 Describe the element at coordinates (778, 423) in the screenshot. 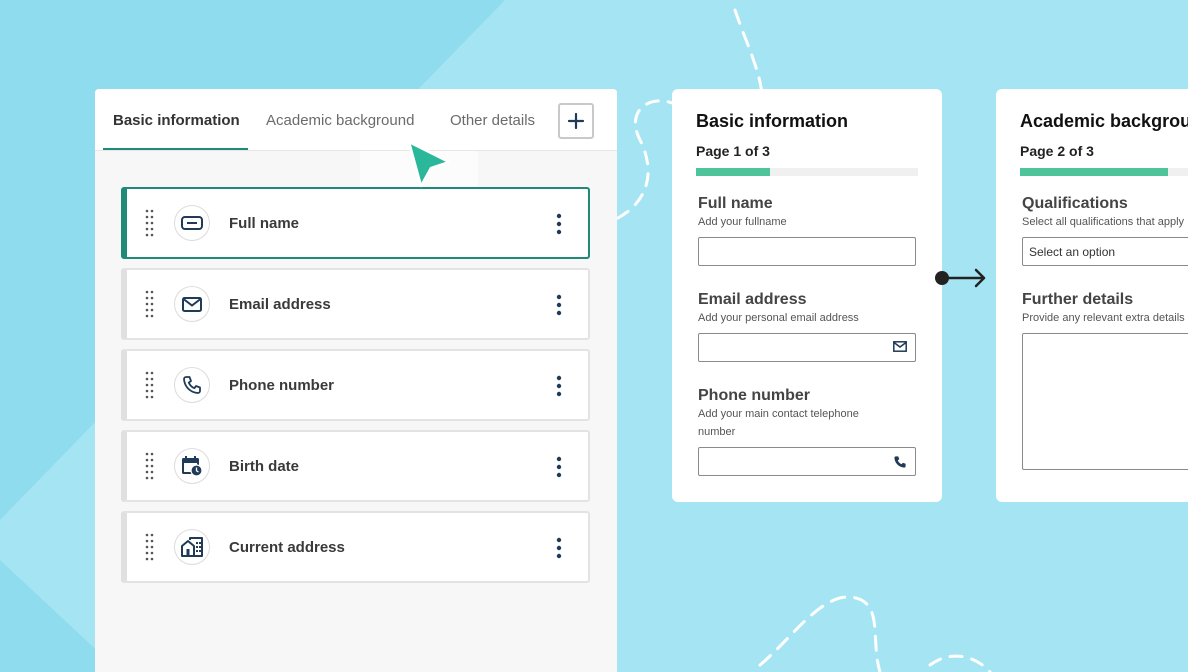

I see `question-hint: Add your main contact telephone number` at that location.